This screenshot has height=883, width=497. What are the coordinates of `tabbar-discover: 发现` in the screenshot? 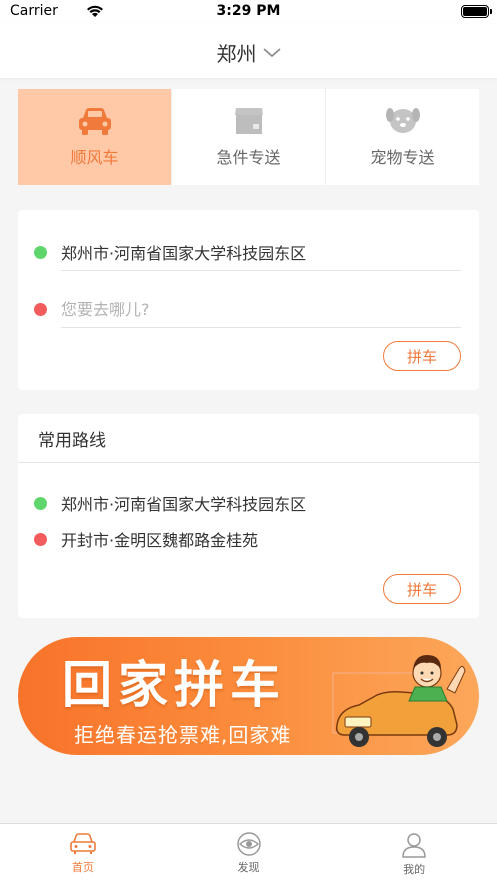 It's located at (249, 853).